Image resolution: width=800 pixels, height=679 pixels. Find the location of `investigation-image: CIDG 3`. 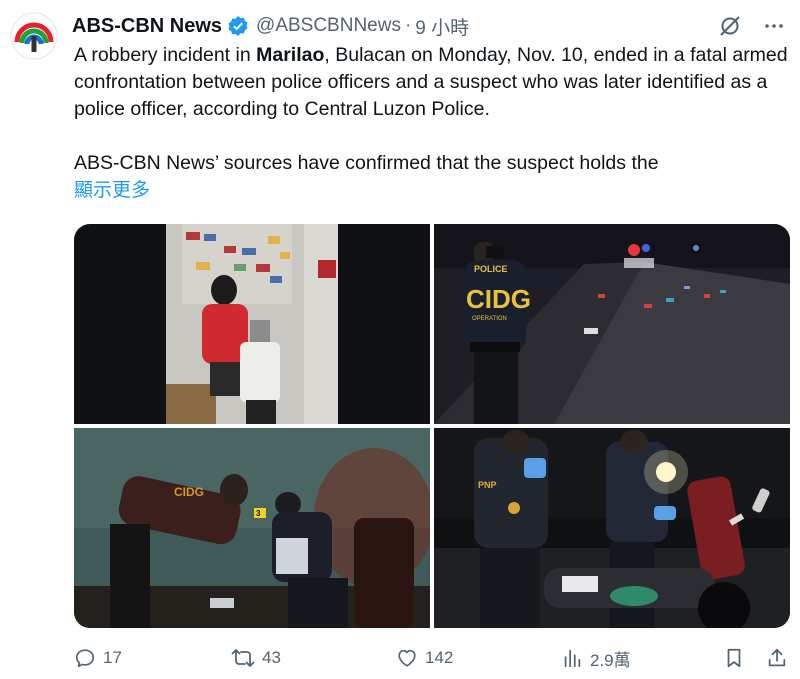

investigation-image: CIDG 3 is located at coordinates (252, 528).